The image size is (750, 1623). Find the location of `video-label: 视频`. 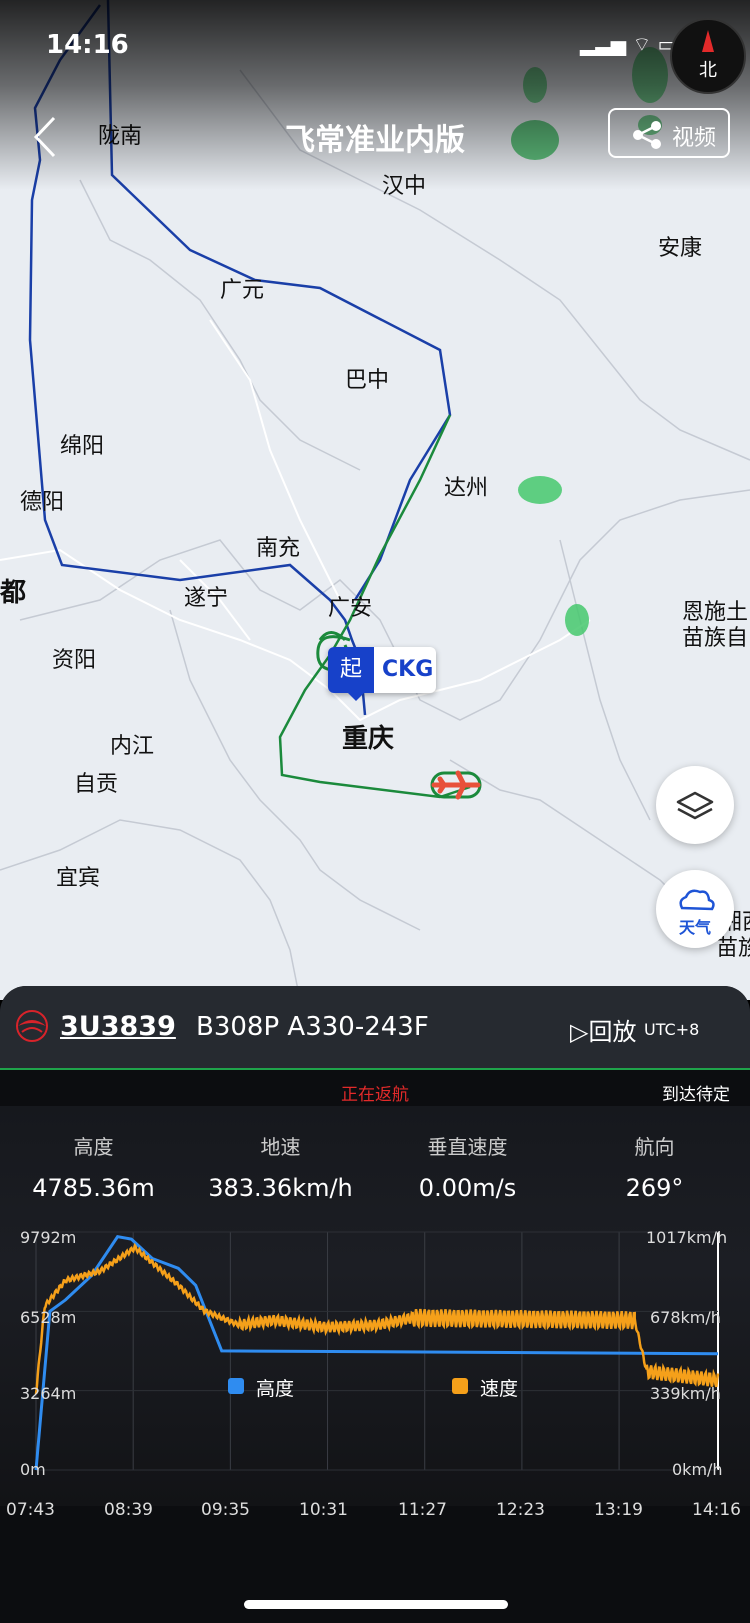

video-label: 视频 is located at coordinates (694, 138).